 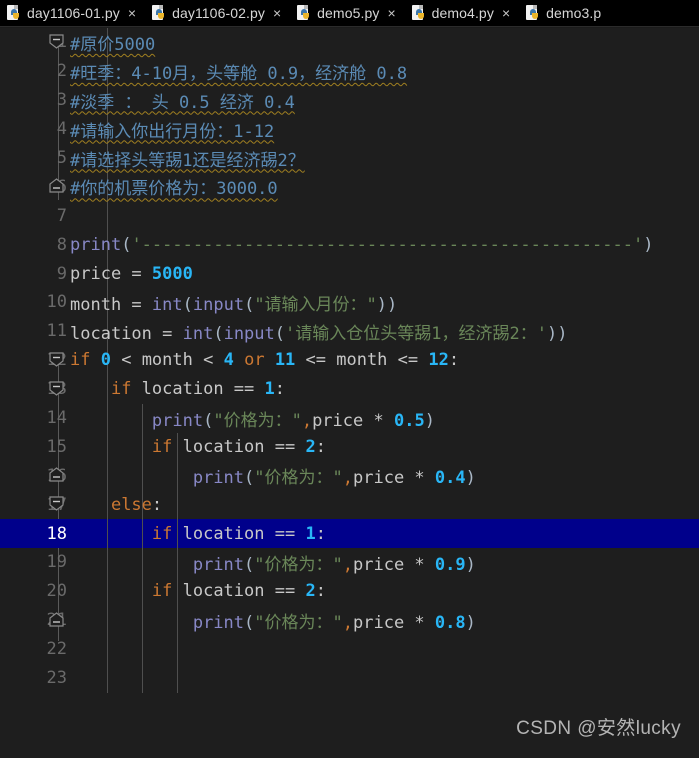 What do you see at coordinates (383, 418) in the screenshot?
I see `code-text: print("价格为：",price * 0.5)` at bounding box center [383, 418].